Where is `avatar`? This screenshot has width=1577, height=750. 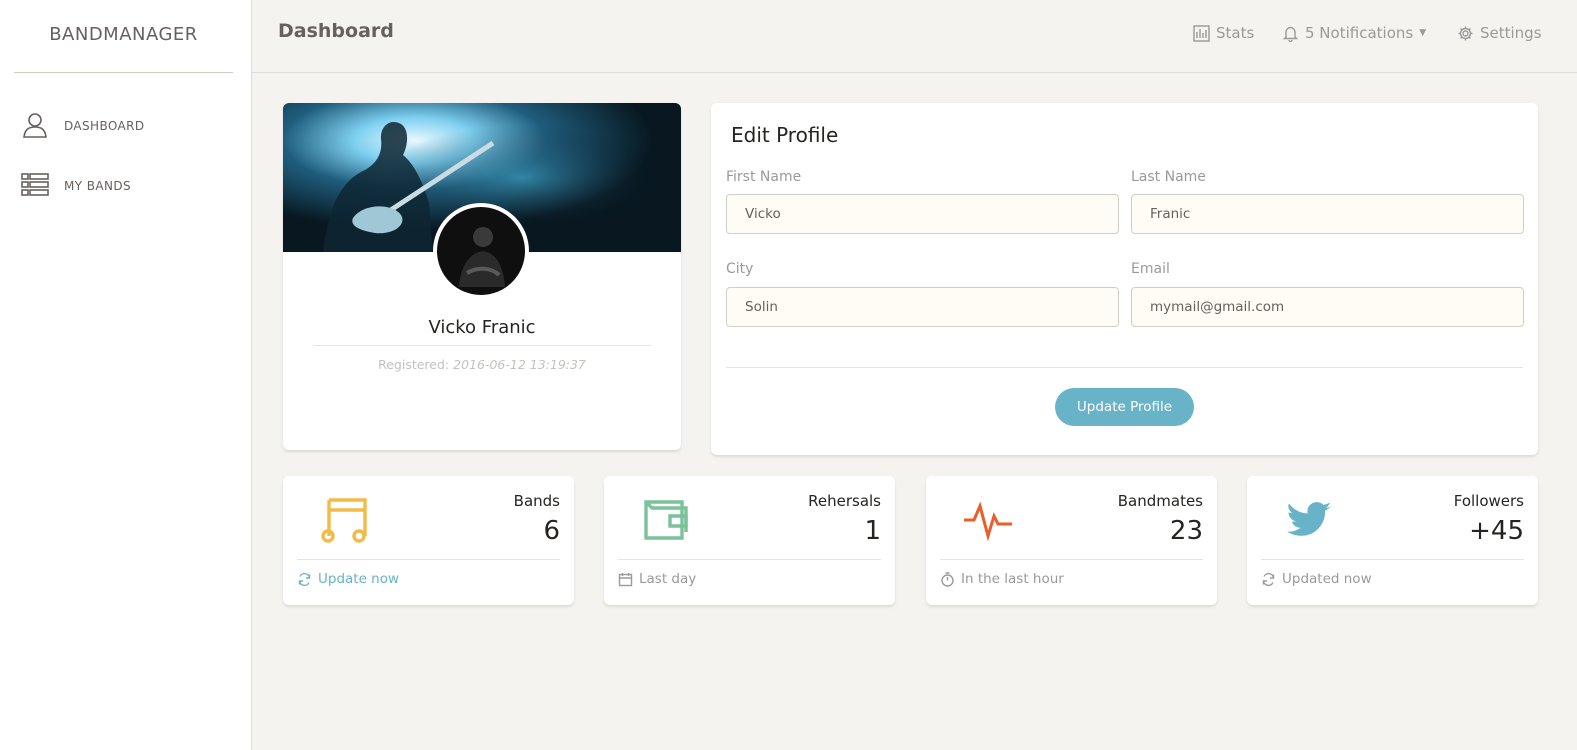 avatar is located at coordinates (481, 251).